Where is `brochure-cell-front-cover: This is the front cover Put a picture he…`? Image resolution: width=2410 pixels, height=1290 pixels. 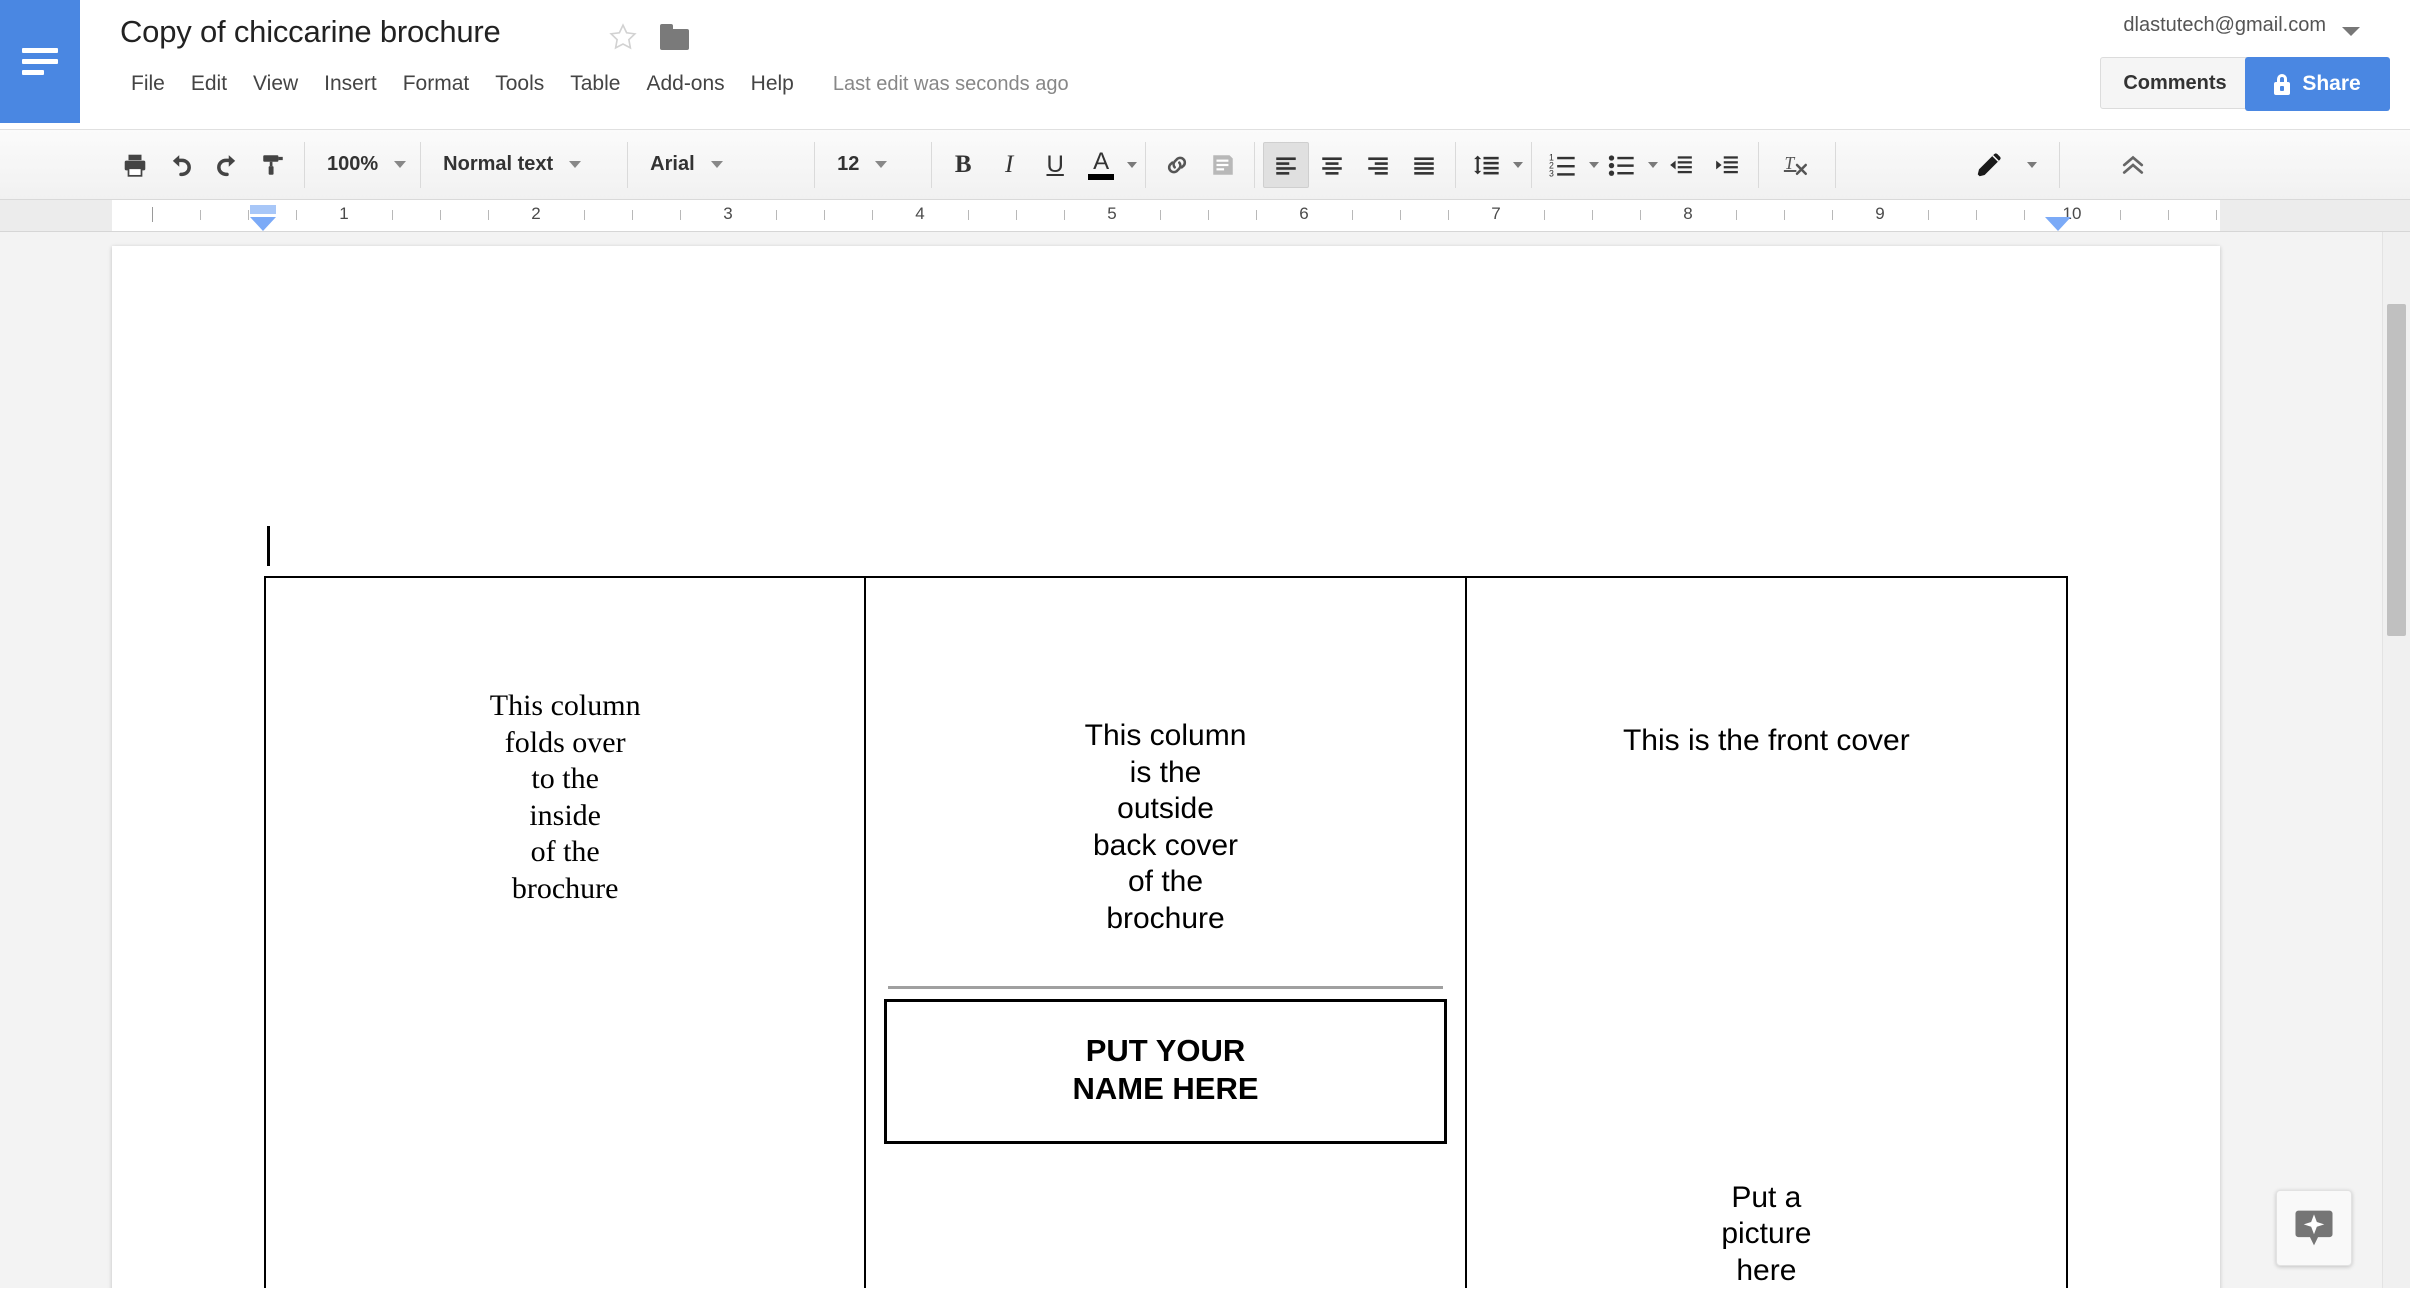
brochure-cell-front-cover: This is the front cover Put a picture he… is located at coordinates (1766, 932).